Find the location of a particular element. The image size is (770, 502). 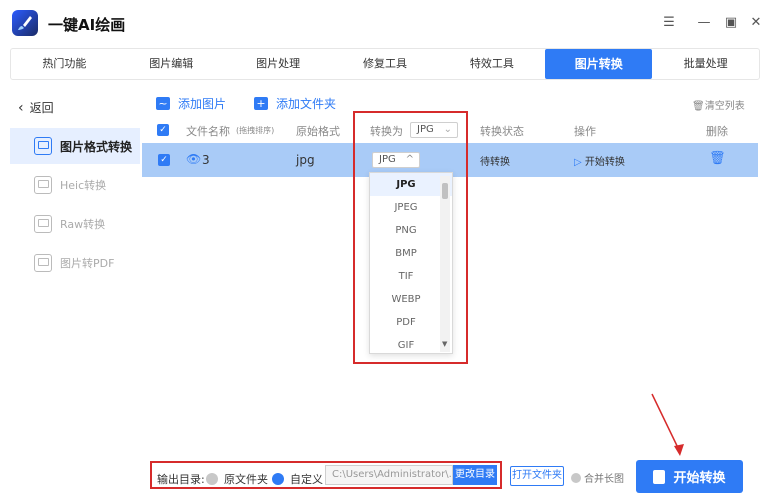

header-status: 转换状态 is located at coordinates (502, 131).